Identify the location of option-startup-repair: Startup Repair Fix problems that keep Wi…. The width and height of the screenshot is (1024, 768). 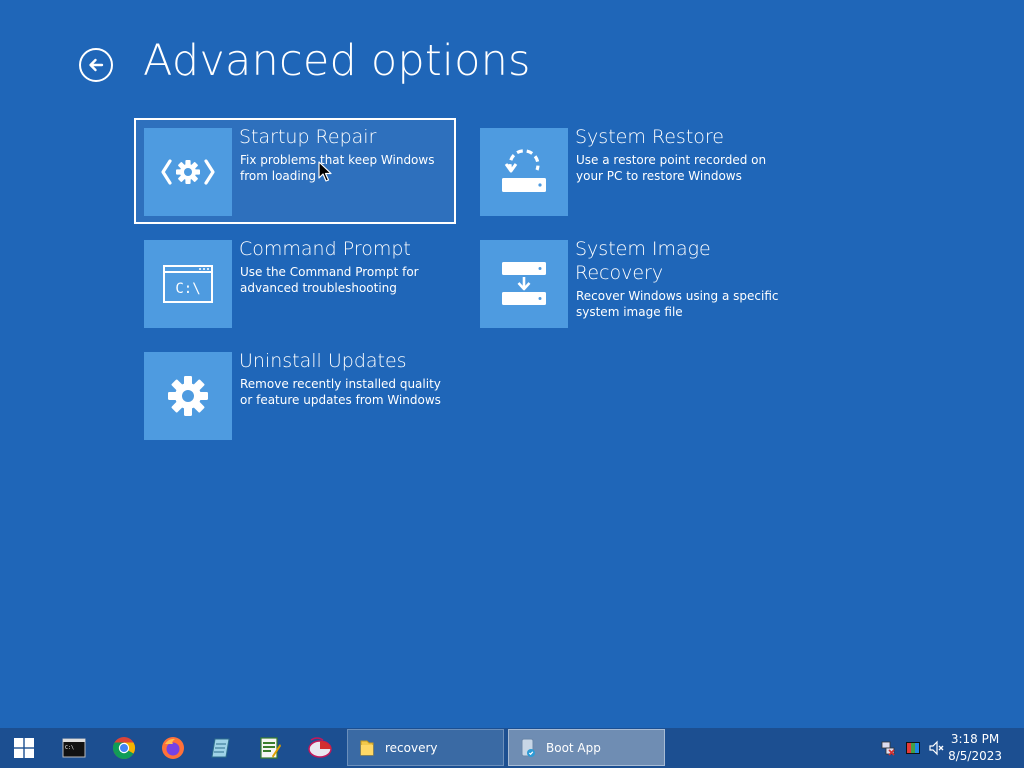
(295, 171).